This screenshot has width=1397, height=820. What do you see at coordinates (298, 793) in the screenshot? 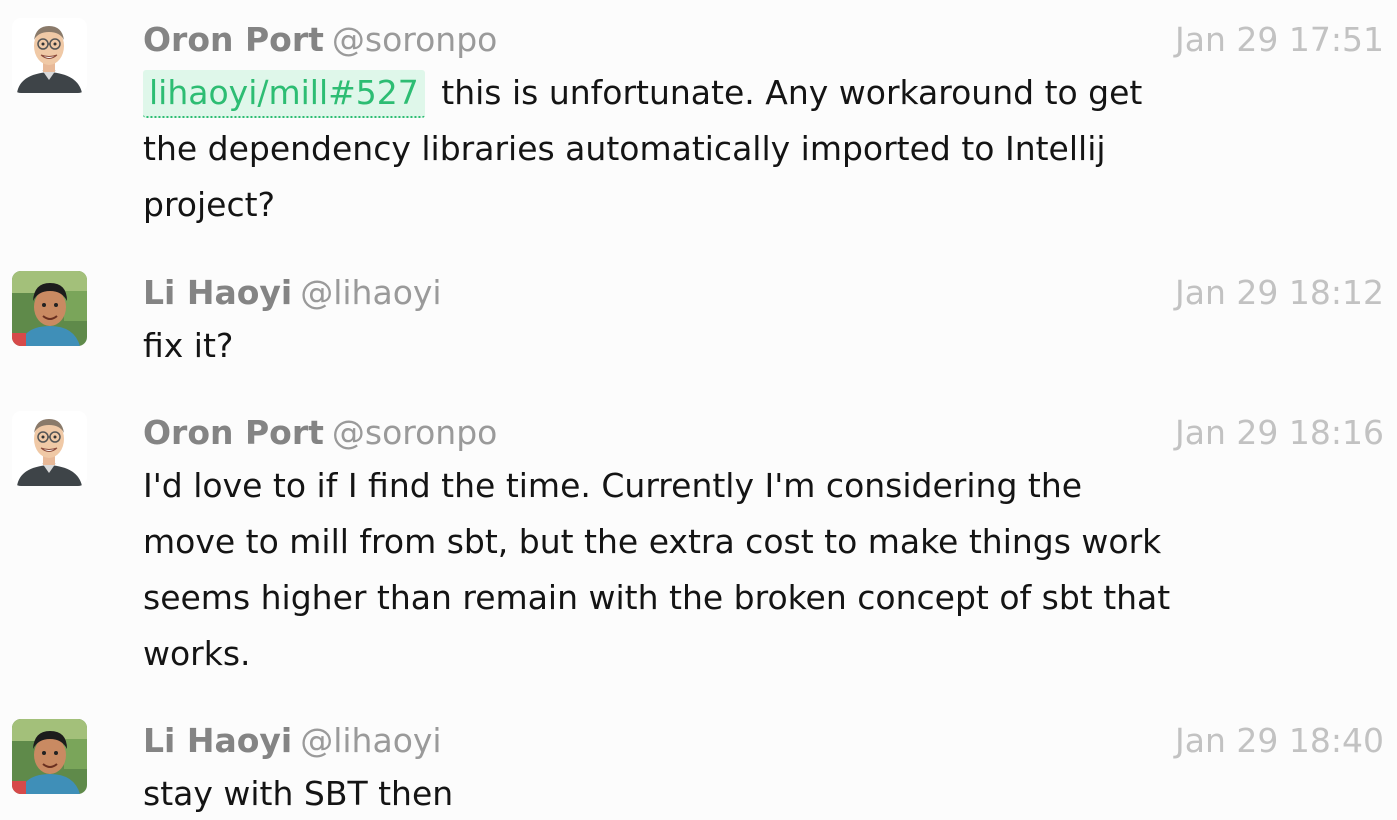
I see `message-text: stay with SBT then` at bounding box center [298, 793].